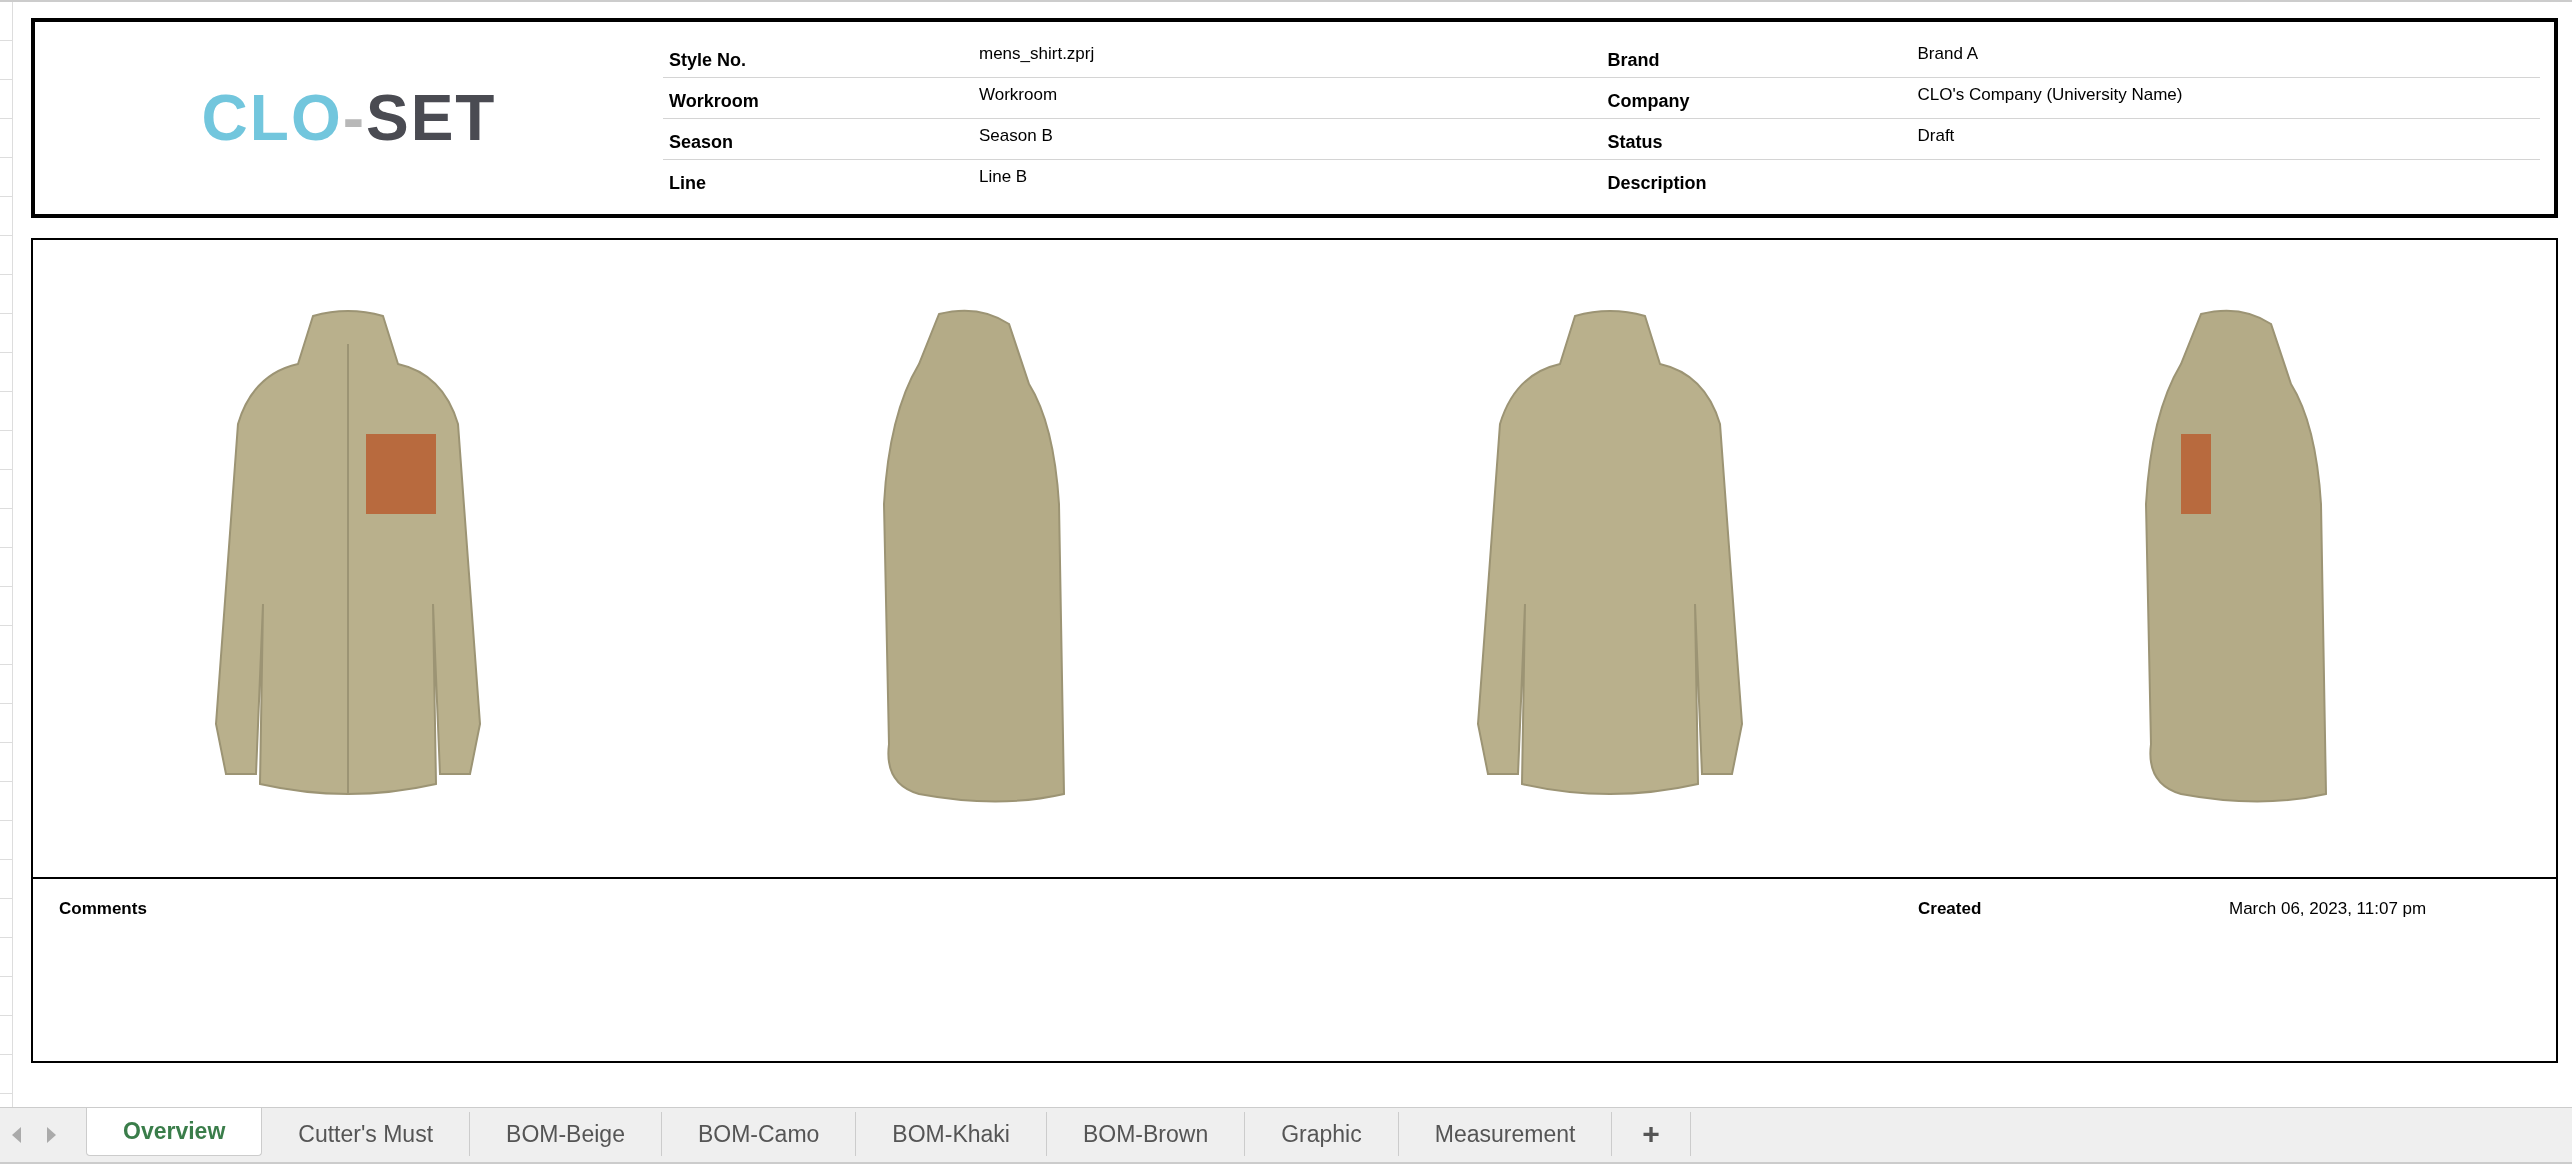  Describe the element at coordinates (1648, 101) in the screenshot. I see `field-label: Company` at that location.